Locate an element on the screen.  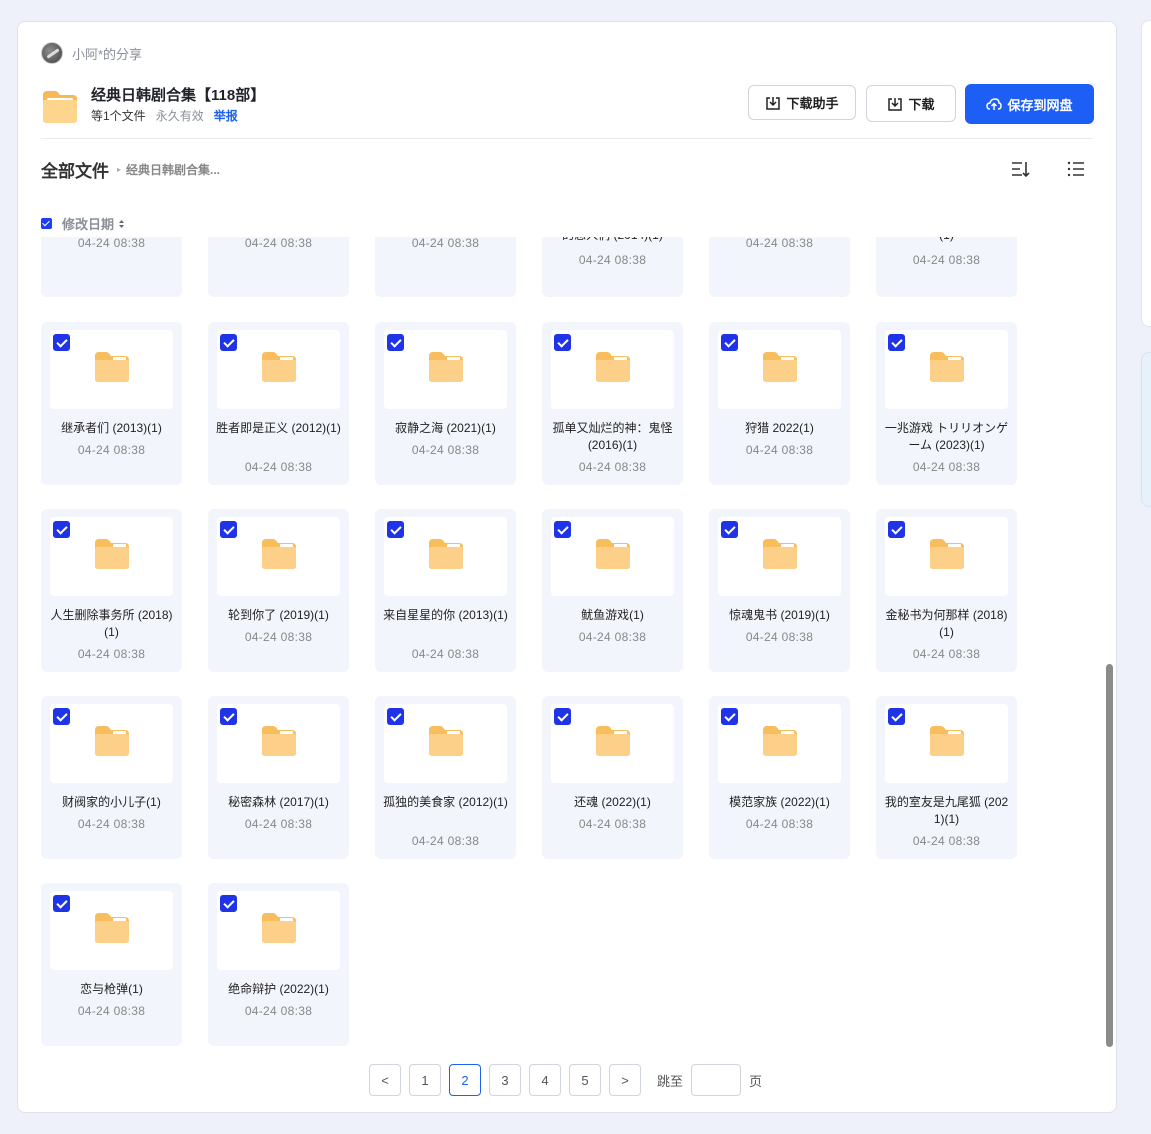
file-card: 还魂 (2022)(1) 04-24 08:38 is located at coordinates (612, 777).